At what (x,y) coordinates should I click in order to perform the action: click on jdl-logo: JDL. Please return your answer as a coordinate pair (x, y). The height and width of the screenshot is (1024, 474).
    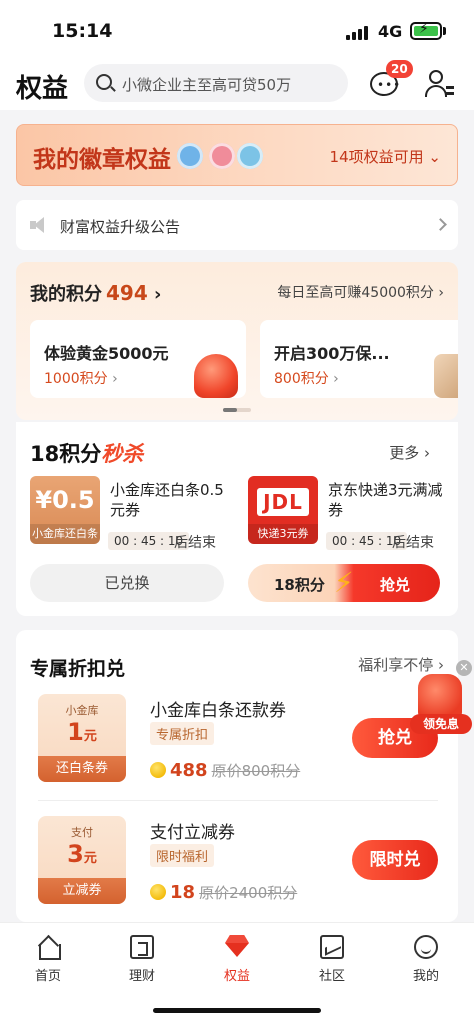
    Looking at the image, I should click on (283, 502).